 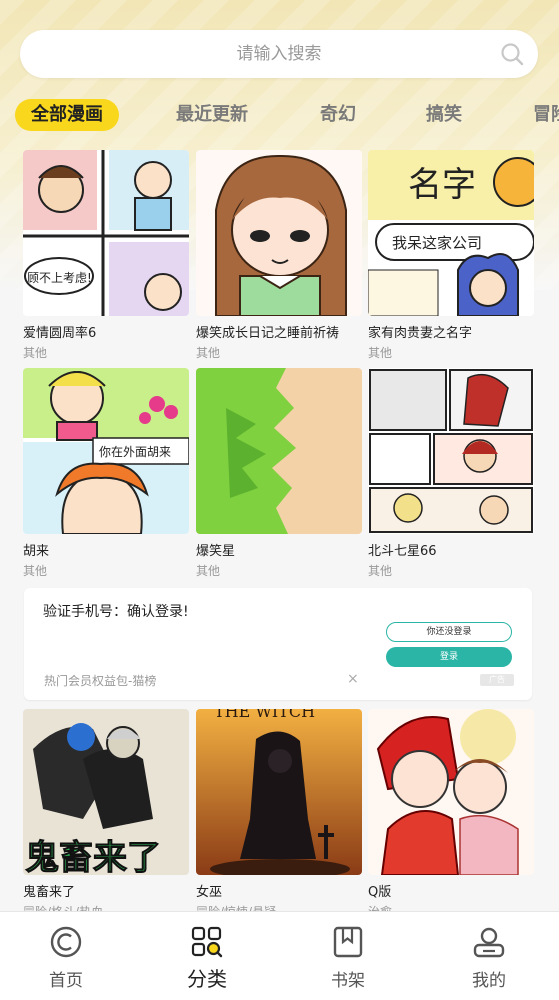 I want to click on tab-recent-updates: 最近更新, so click(x=212, y=115).